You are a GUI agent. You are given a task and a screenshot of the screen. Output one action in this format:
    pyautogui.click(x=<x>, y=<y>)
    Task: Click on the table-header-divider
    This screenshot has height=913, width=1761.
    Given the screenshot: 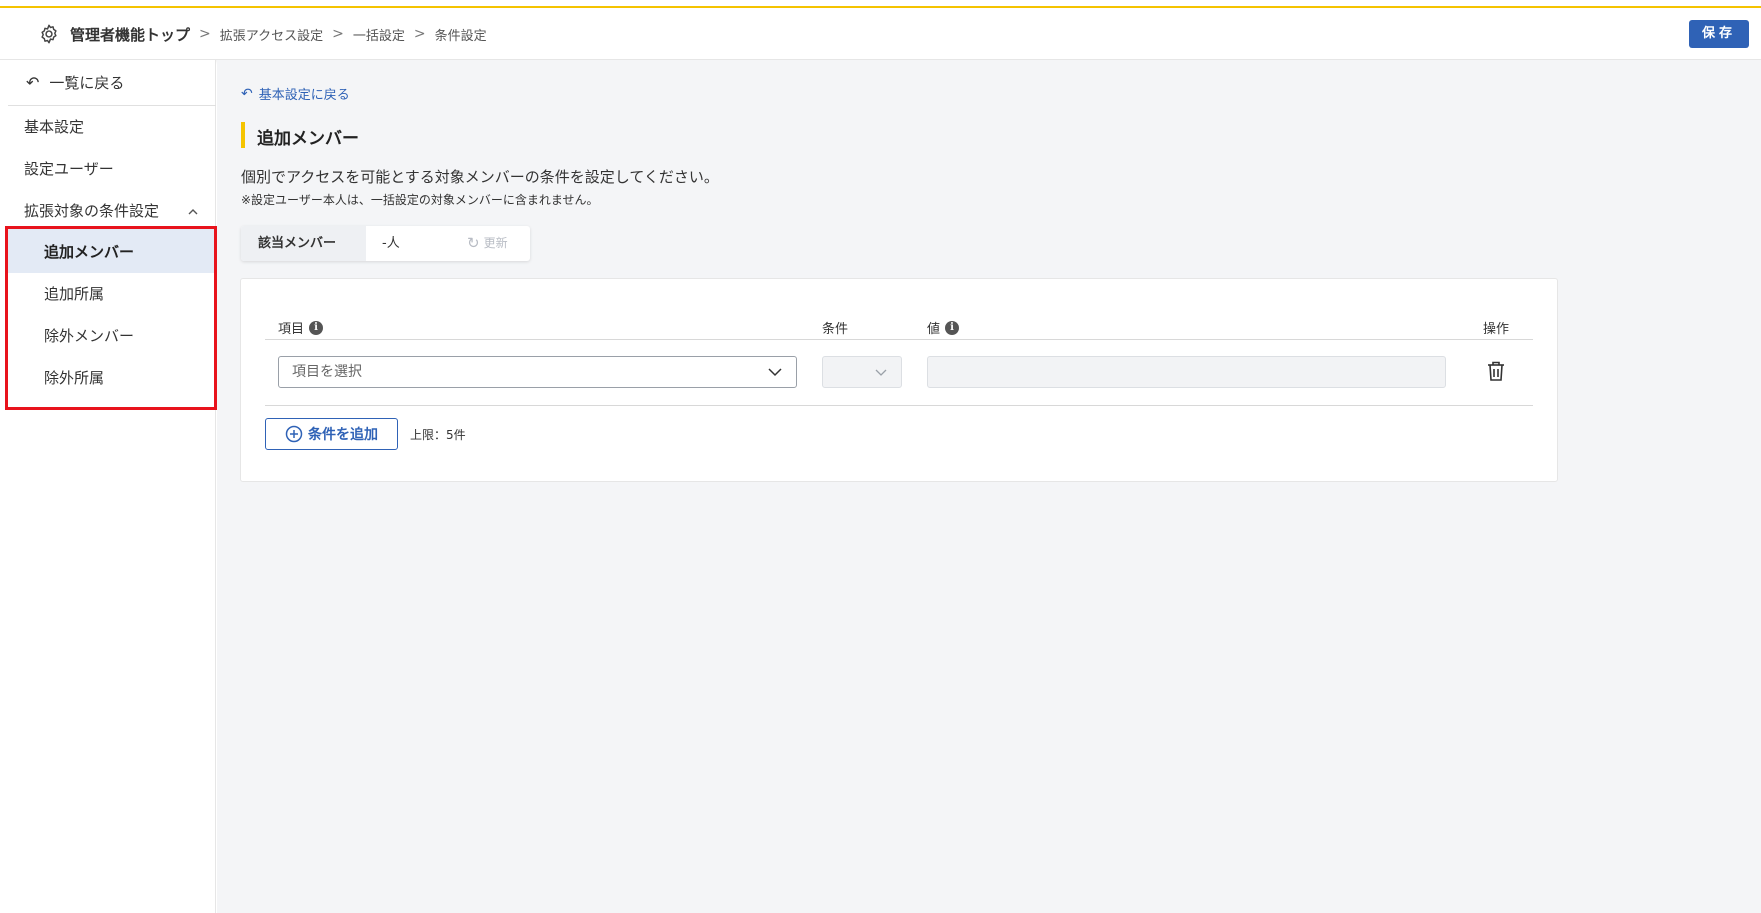 What is the action you would take?
    pyautogui.click(x=899, y=339)
    